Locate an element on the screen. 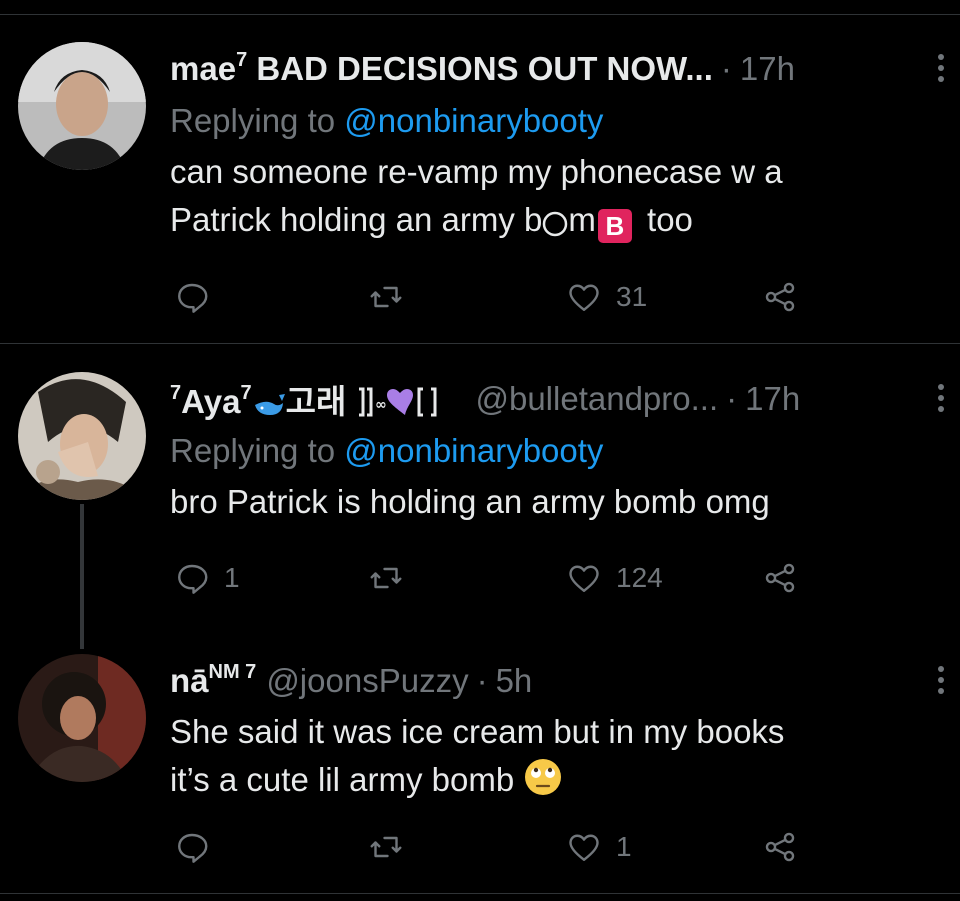 This screenshot has width=960, height=901. tweet-header: mae7 BAD DECISIONS OUT NOW... · 17h is located at coordinates (557, 69).